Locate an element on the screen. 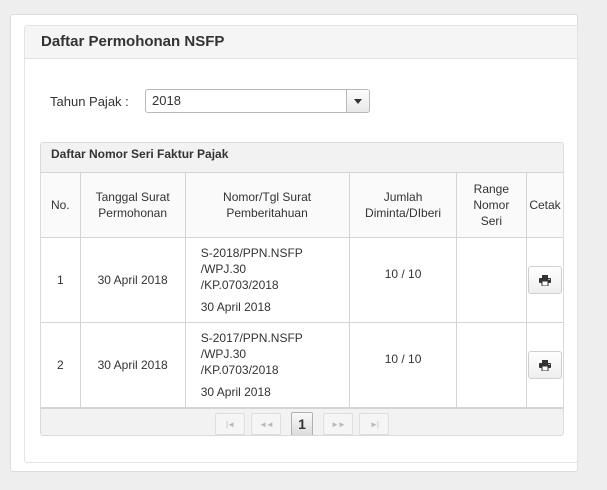 Image resolution: width=607 pixels, height=490 pixels. header-line: Pemberitahuan is located at coordinates (267, 213).